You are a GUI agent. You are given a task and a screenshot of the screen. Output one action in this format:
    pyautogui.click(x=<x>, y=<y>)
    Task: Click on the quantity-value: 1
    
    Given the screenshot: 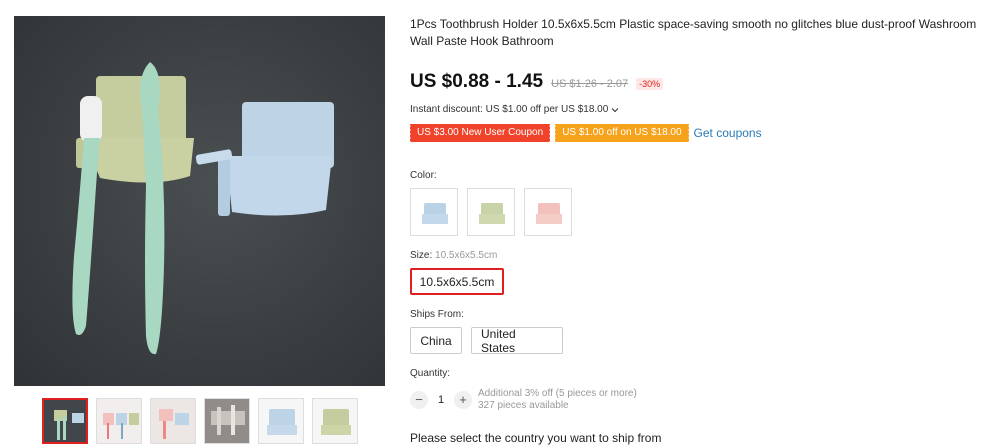 What is the action you would take?
    pyautogui.click(x=441, y=400)
    